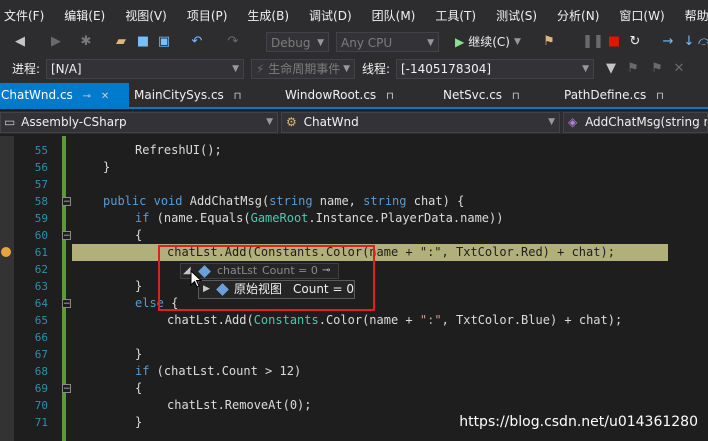  What do you see at coordinates (495, 69) in the screenshot?
I see `thread-select: [-1405178304] ▼` at bounding box center [495, 69].